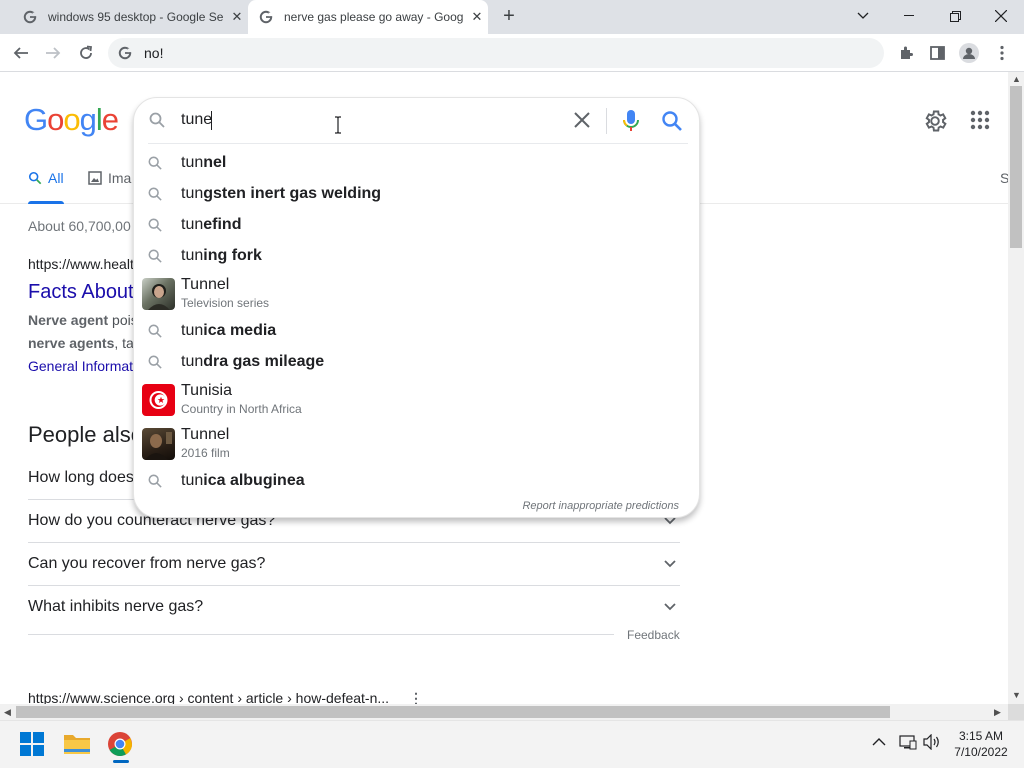 The height and width of the screenshot is (768, 1024). Describe the element at coordinates (981, 736) in the screenshot. I see `clock-time: 3:15 AM` at that location.